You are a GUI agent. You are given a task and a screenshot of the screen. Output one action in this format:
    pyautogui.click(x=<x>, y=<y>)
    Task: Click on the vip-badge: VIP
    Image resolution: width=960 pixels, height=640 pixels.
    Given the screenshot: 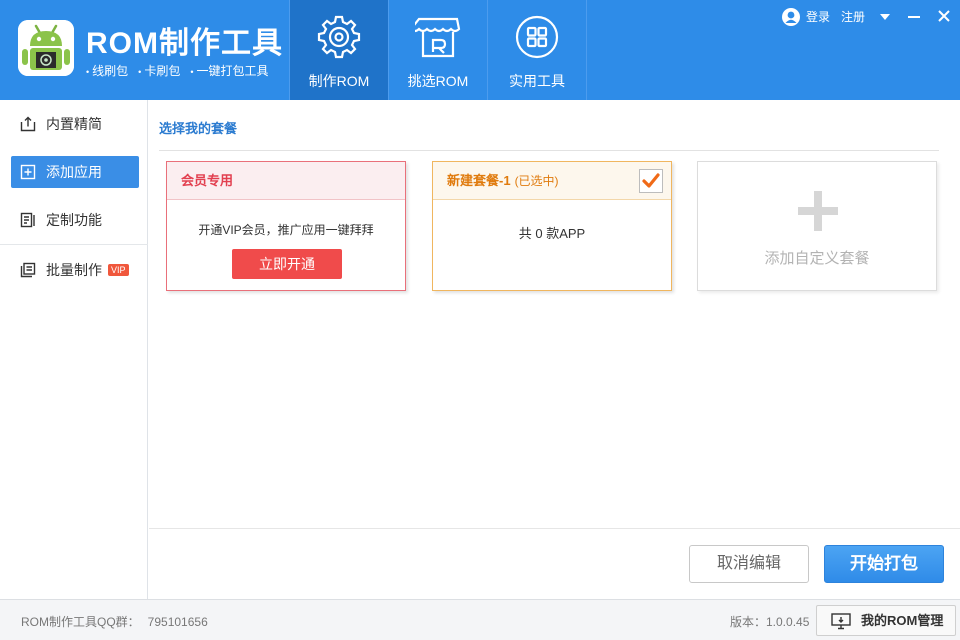 What is the action you would take?
    pyautogui.click(x=118, y=270)
    